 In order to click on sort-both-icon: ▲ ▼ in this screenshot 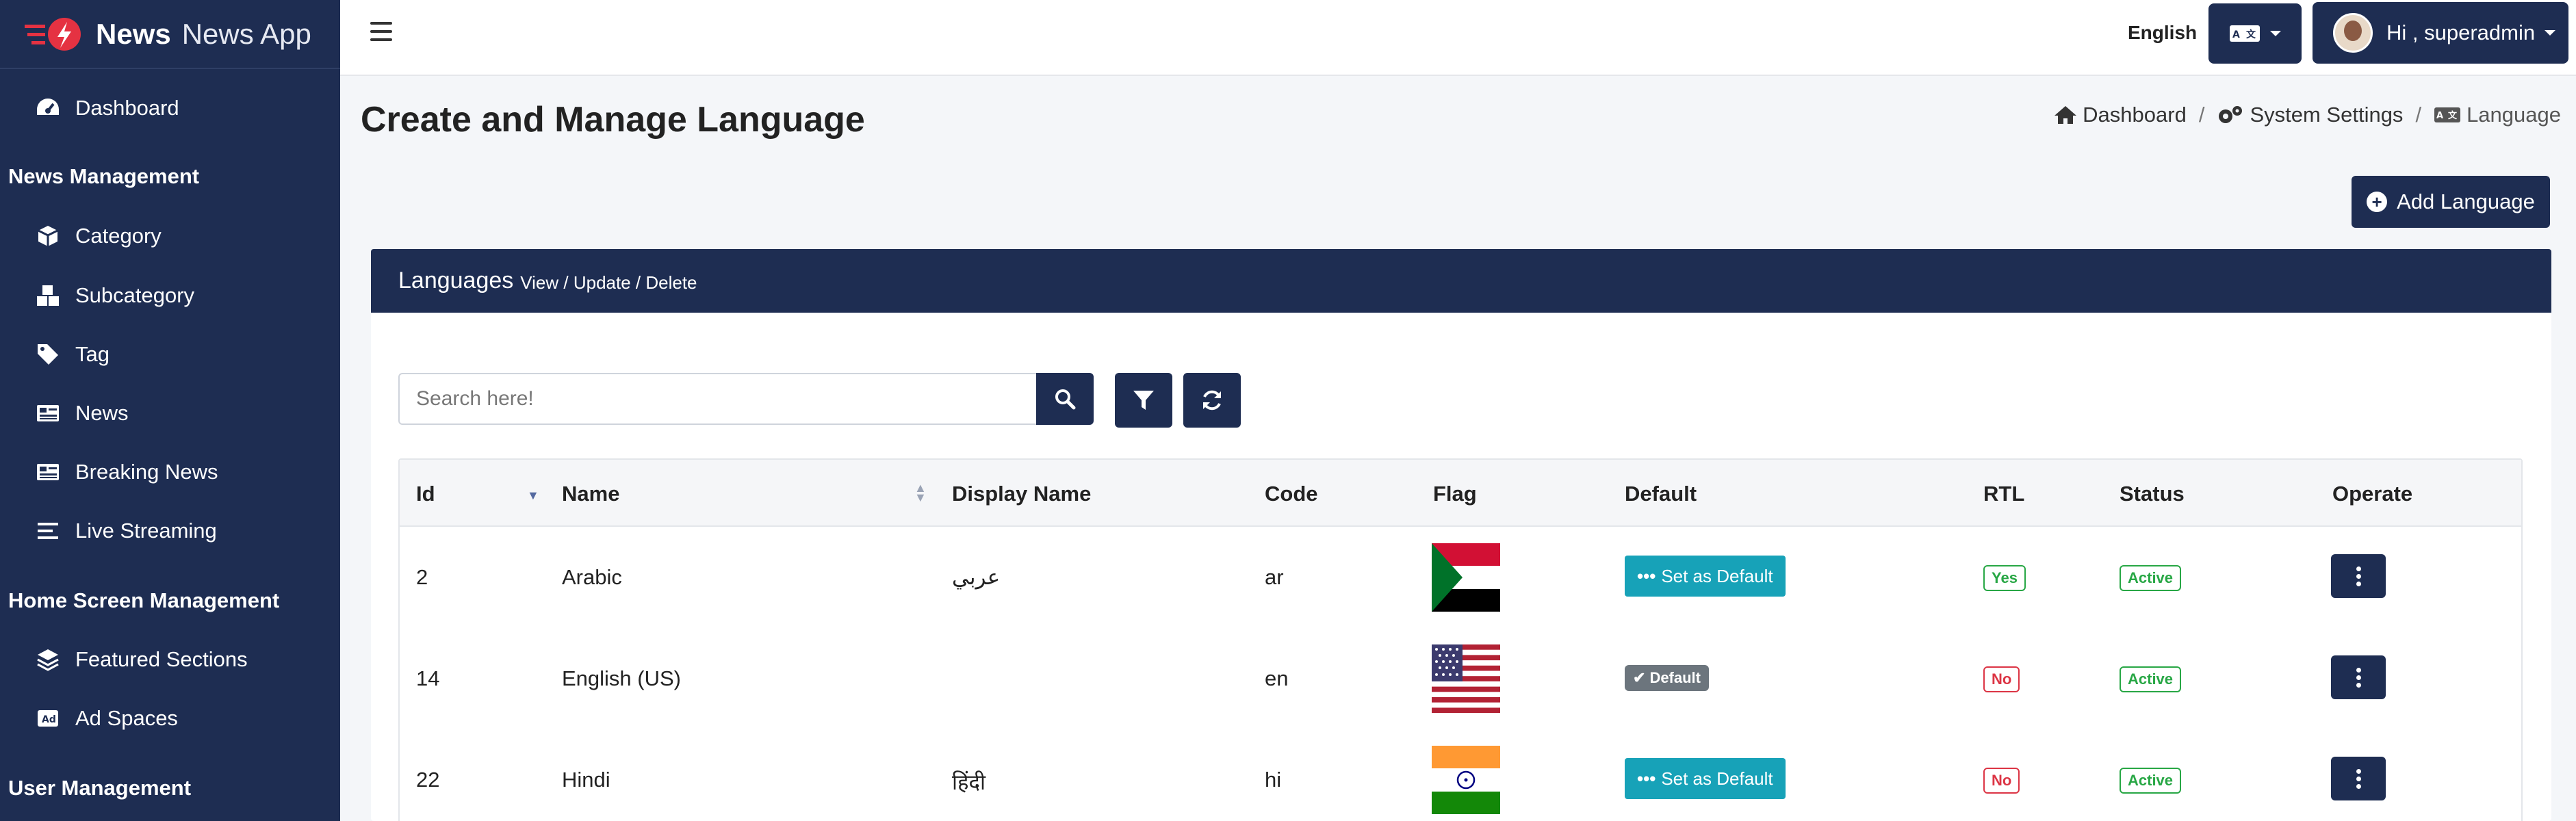, I will do `click(920, 493)`.